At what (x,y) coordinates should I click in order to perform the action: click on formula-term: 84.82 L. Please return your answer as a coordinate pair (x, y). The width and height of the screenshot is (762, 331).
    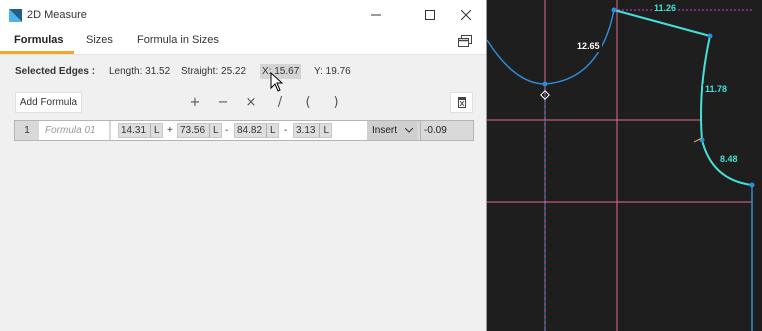
    Looking at the image, I should click on (256, 130).